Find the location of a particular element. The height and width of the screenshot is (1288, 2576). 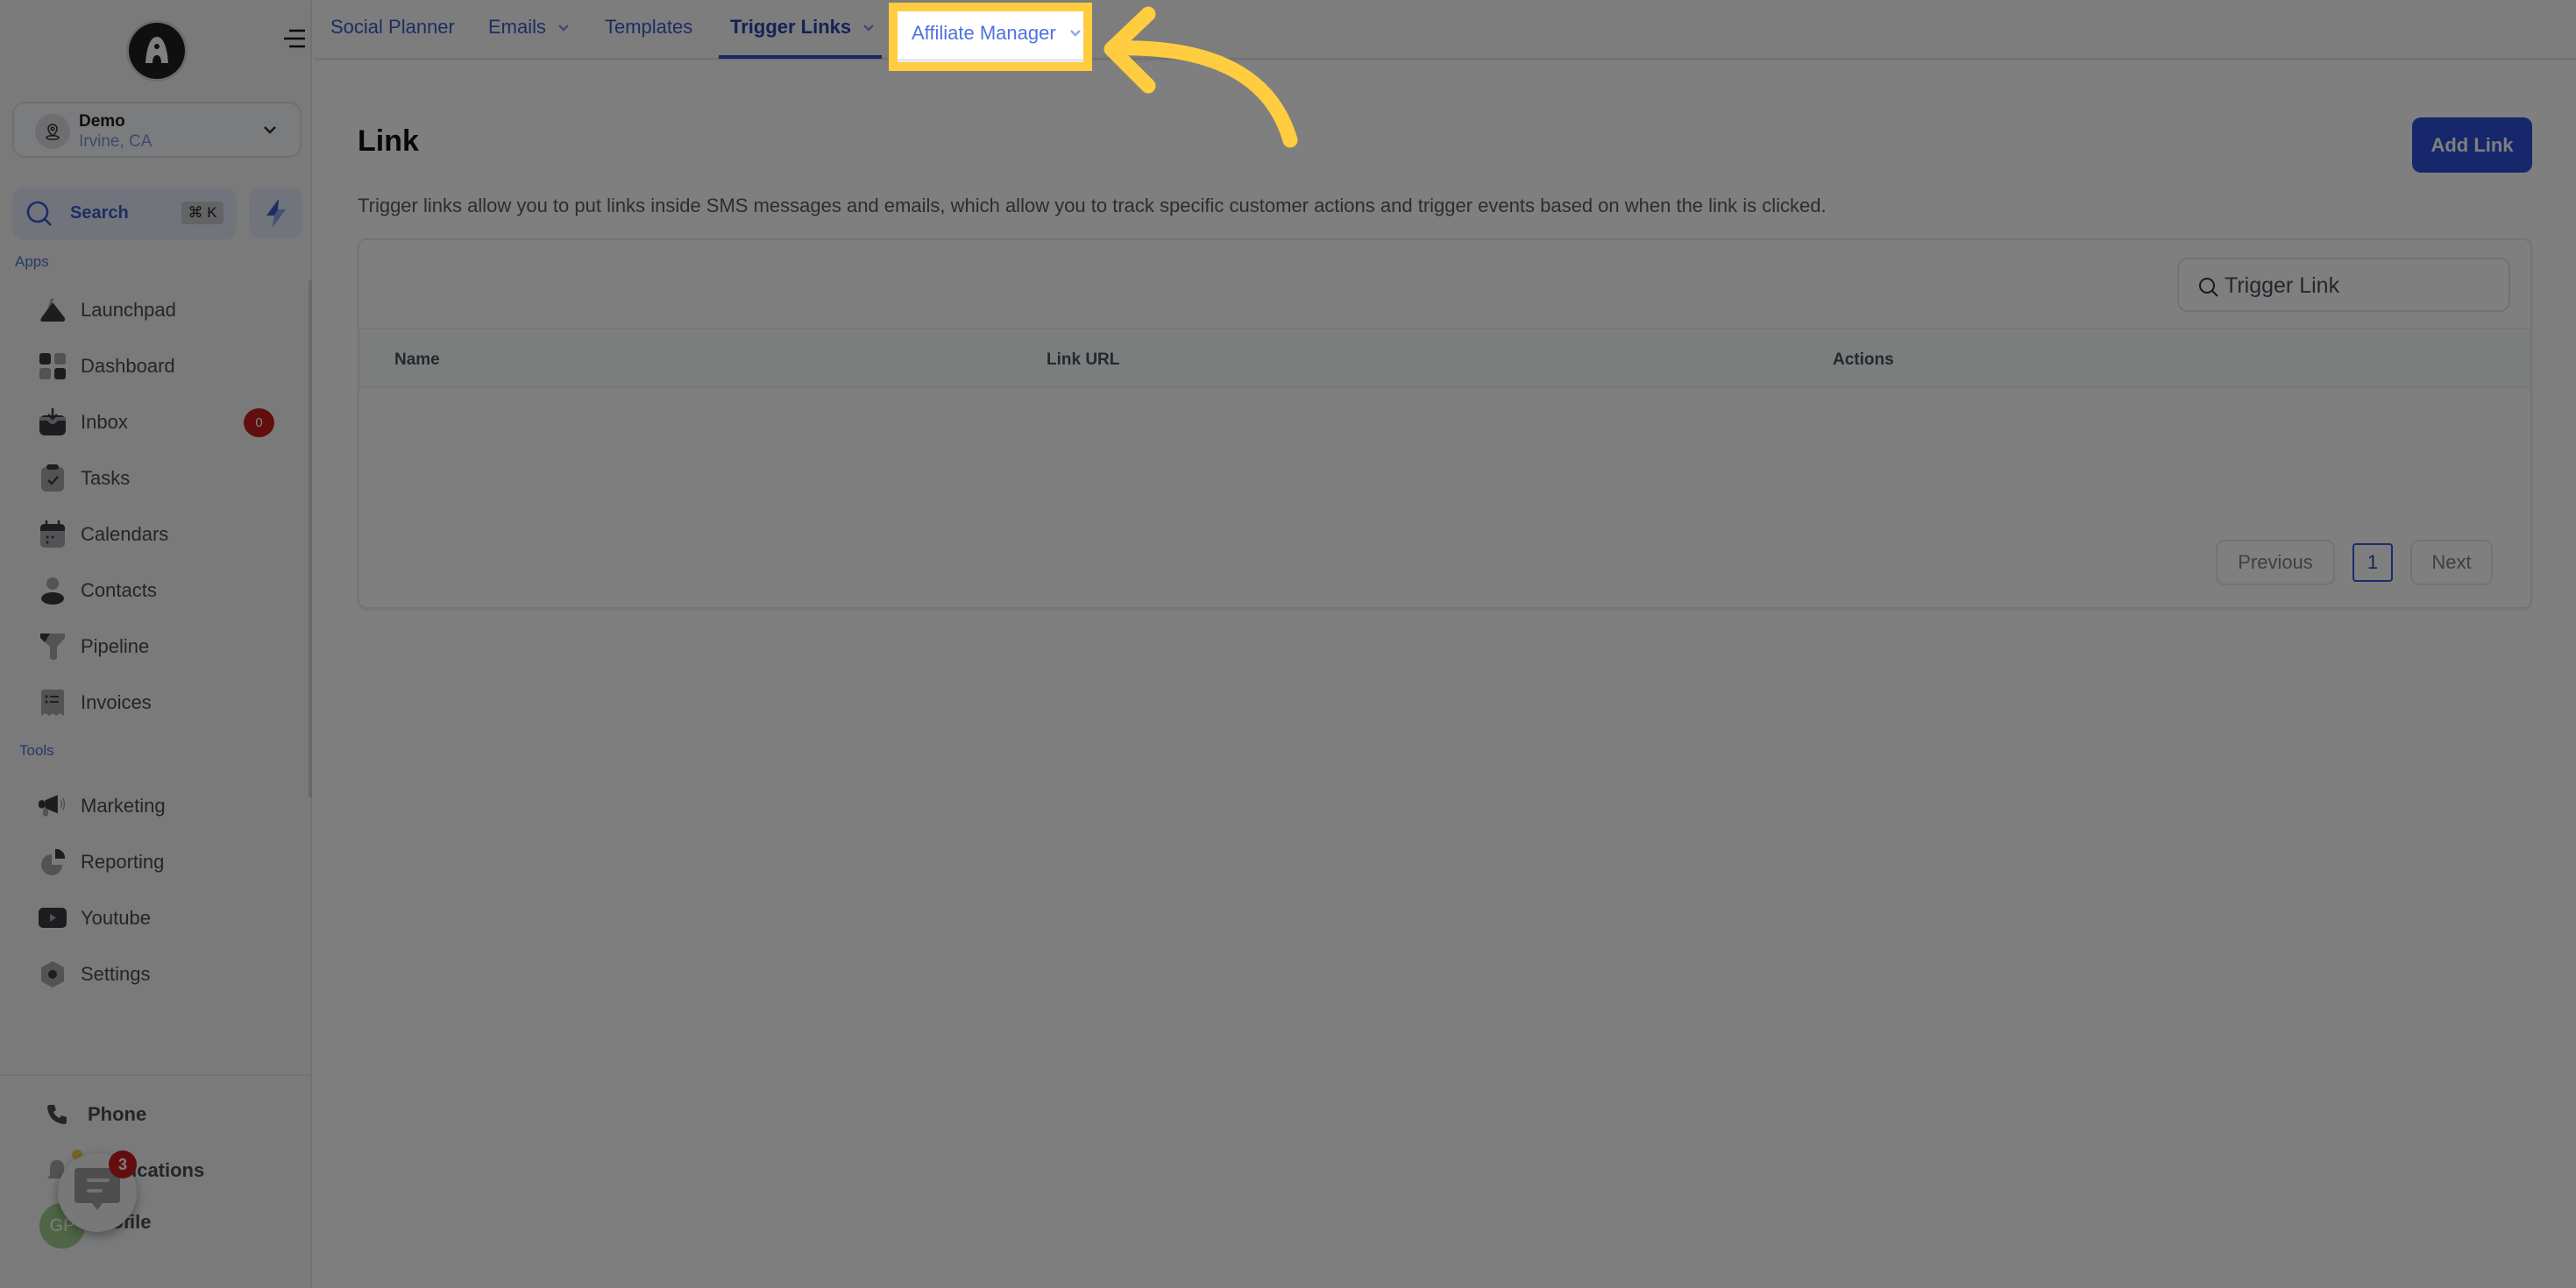

dim-overlay is located at coordinates (990, 679).